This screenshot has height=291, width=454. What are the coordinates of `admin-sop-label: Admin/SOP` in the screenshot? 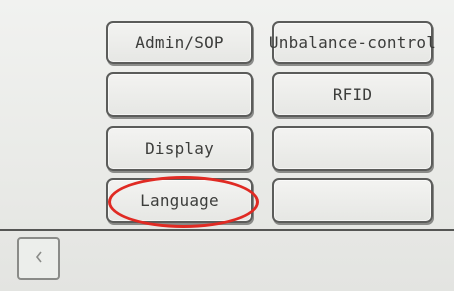 It's located at (179, 42).